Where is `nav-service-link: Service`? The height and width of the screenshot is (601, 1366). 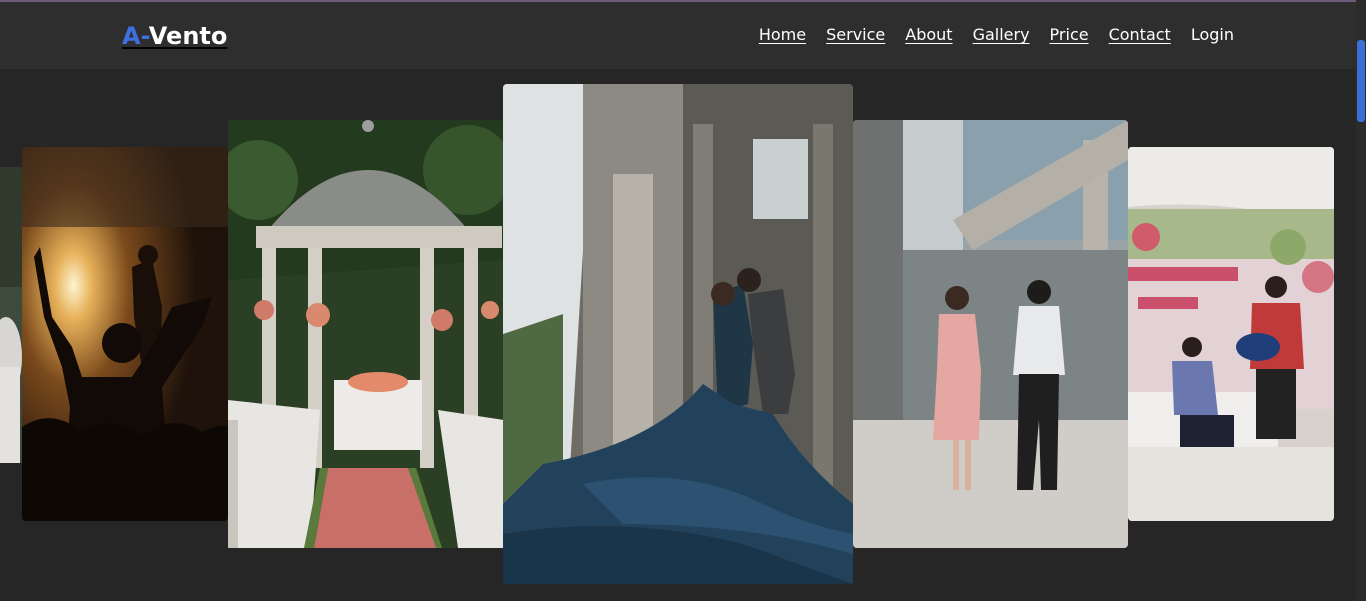 nav-service-link: Service is located at coordinates (855, 34).